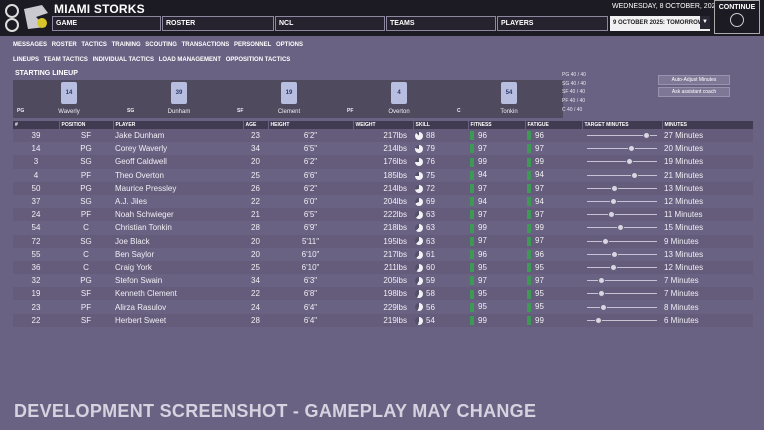 This screenshot has width=764, height=430. What do you see at coordinates (383, 125) in the screenshot?
I see `col-weight: WEIGHT` at bounding box center [383, 125].